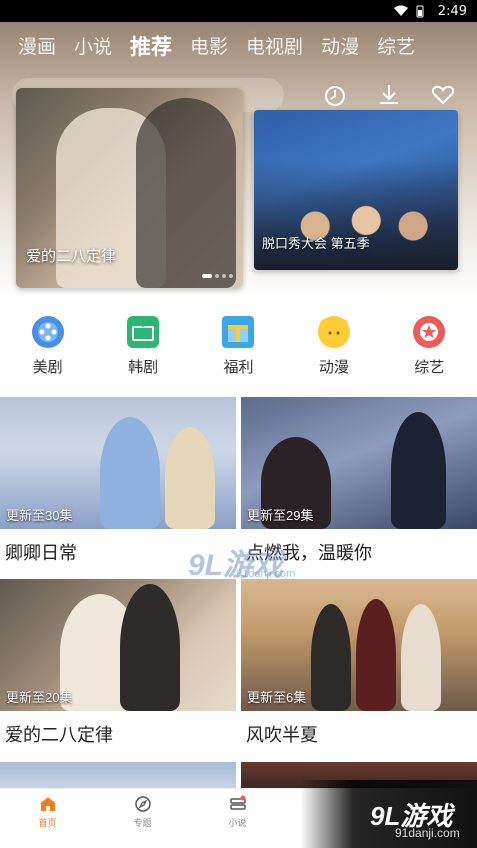 This screenshot has height=848, width=477. I want to click on status-bar: 2:49, so click(238, 11).